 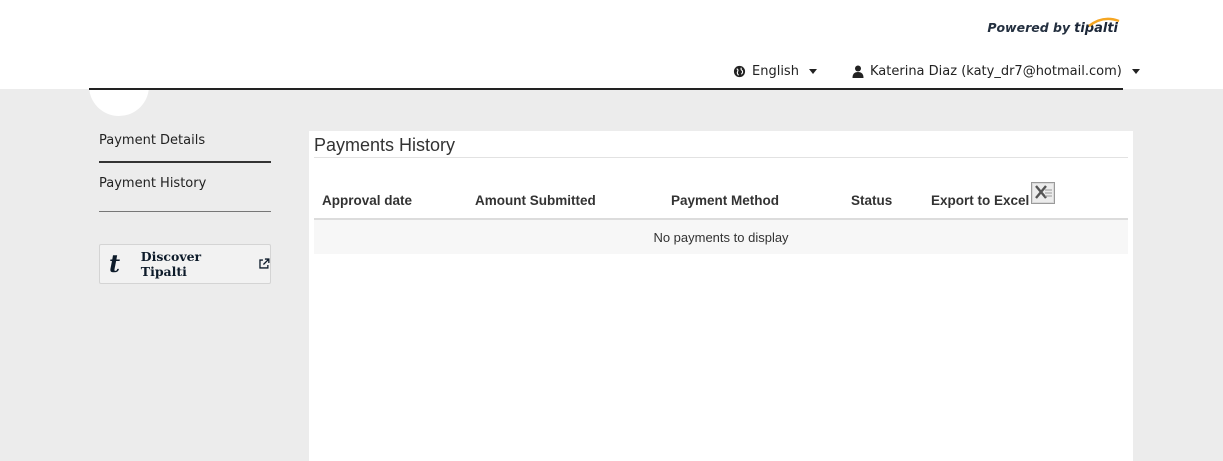 I want to click on user-menu: Katerina Diaz (katy_dr7@hotmail.com), so click(x=996, y=71).